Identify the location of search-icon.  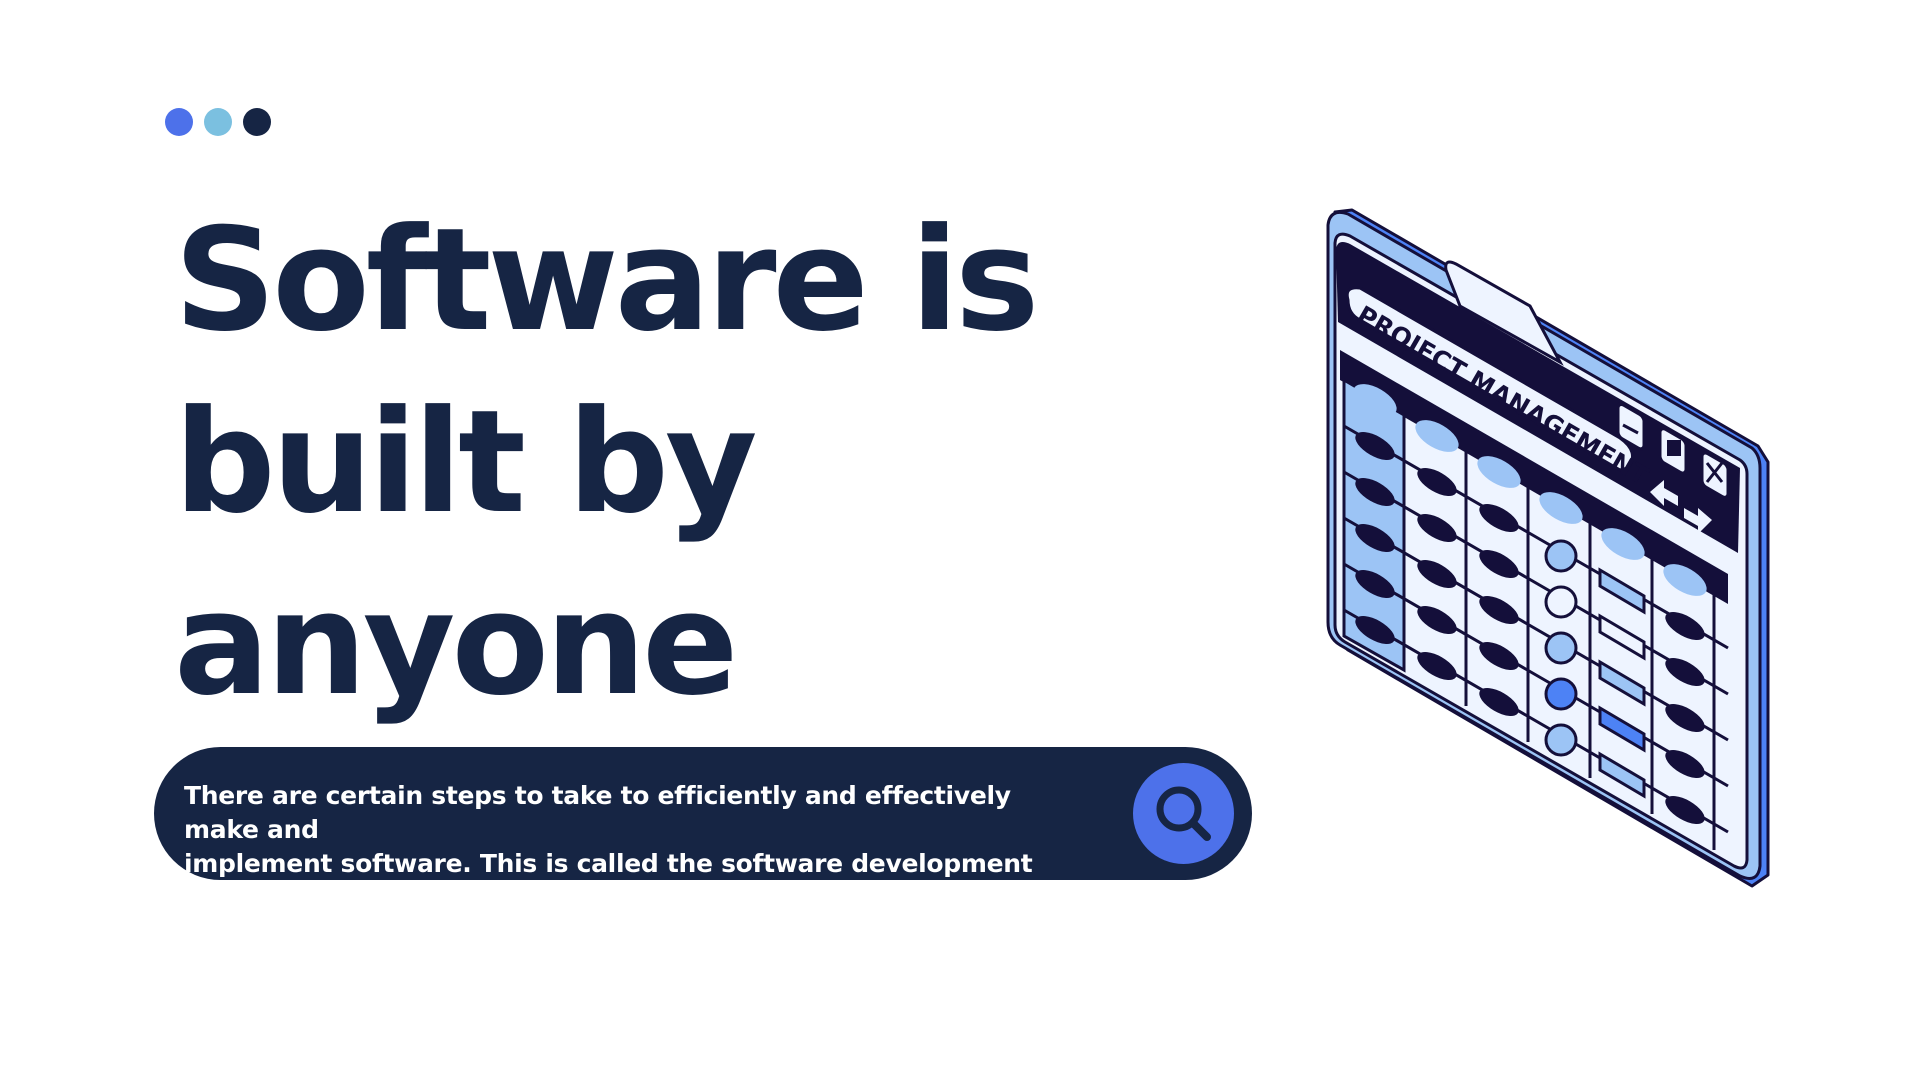
(1183, 813).